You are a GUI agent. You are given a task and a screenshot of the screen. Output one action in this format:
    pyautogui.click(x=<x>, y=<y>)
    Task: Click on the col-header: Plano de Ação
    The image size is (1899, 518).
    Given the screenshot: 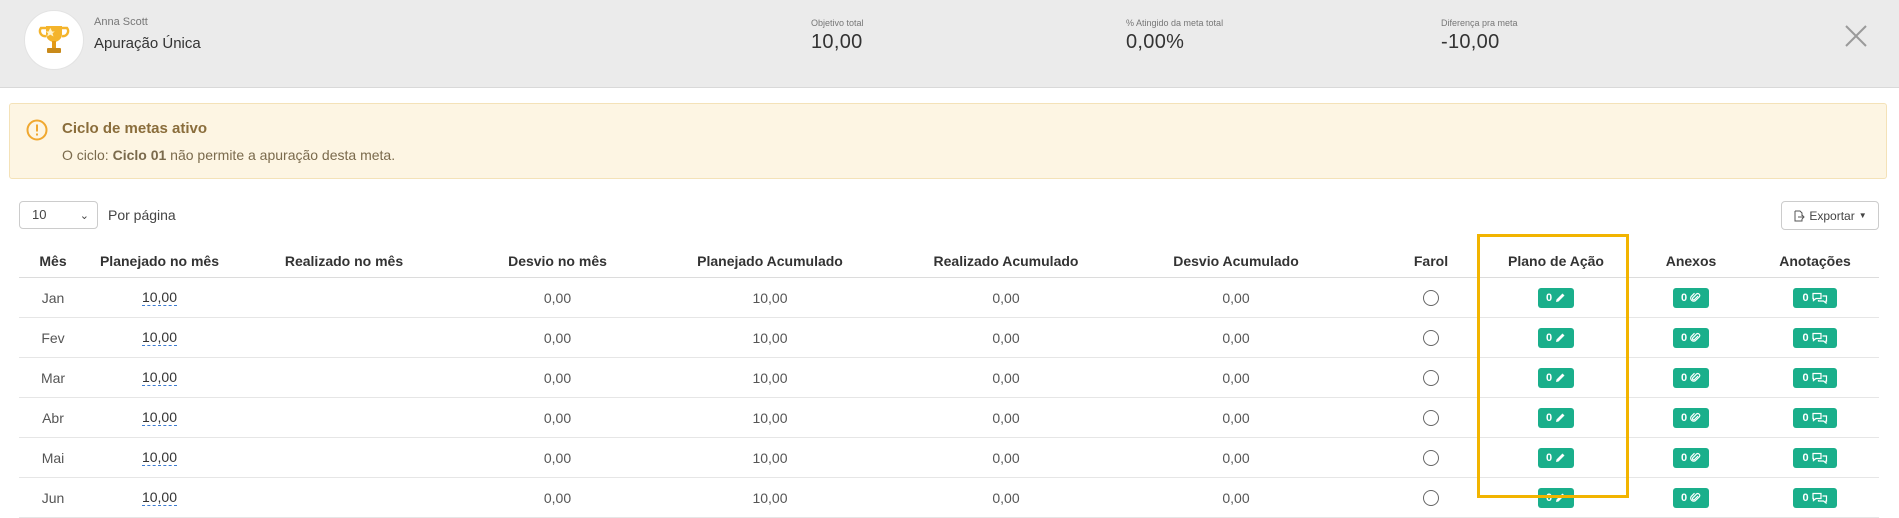 What is the action you would take?
    pyautogui.click(x=1556, y=260)
    